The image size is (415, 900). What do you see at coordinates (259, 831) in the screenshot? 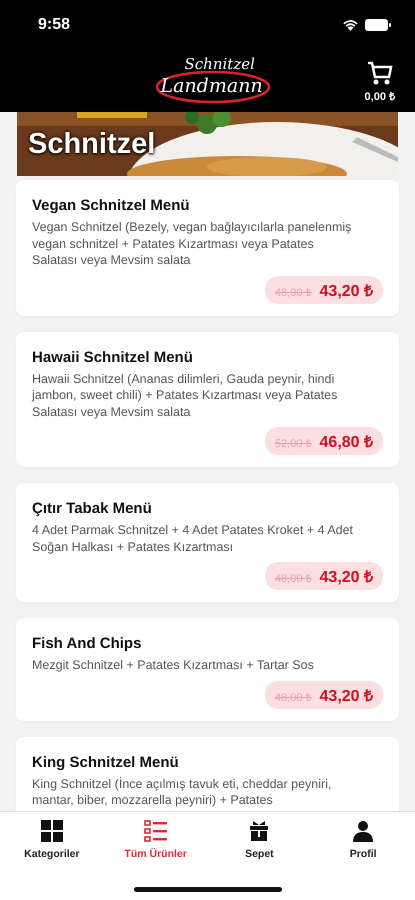
I see `gift-icon` at bounding box center [259, 831].